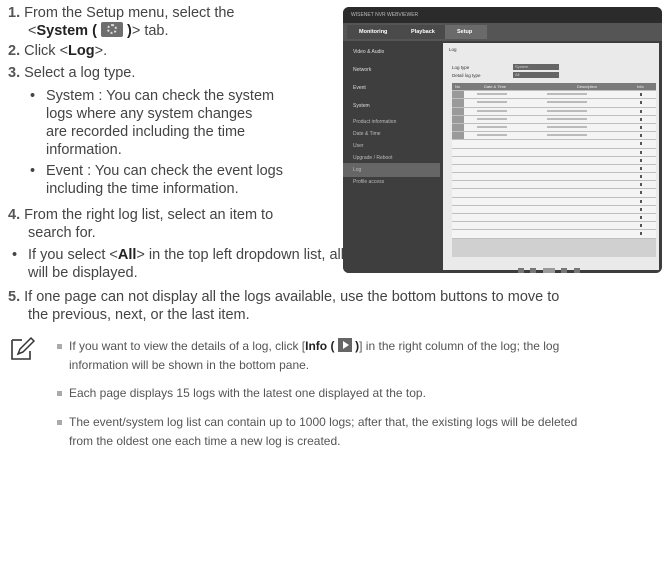  I want to click on info-label: Info (, so click(320, 346).